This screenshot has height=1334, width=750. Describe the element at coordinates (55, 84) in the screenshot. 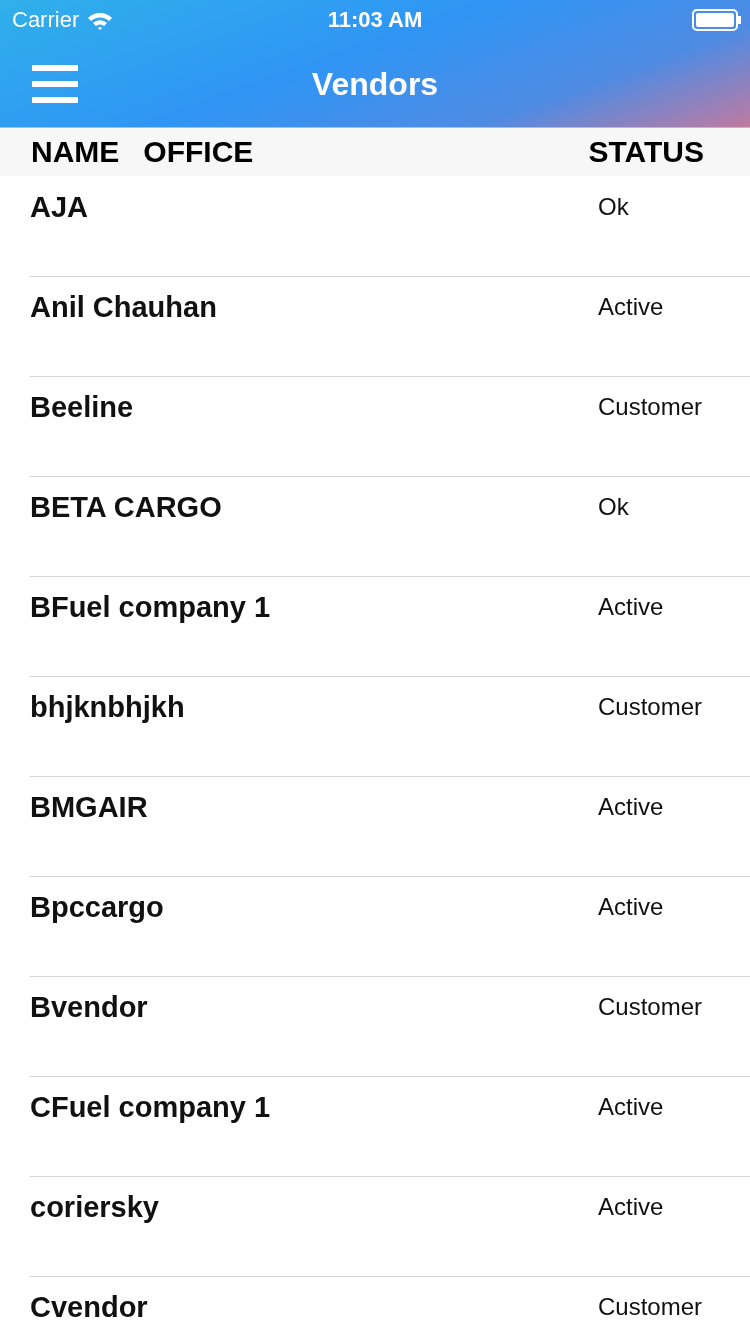

I see `menu-icon` at that location.